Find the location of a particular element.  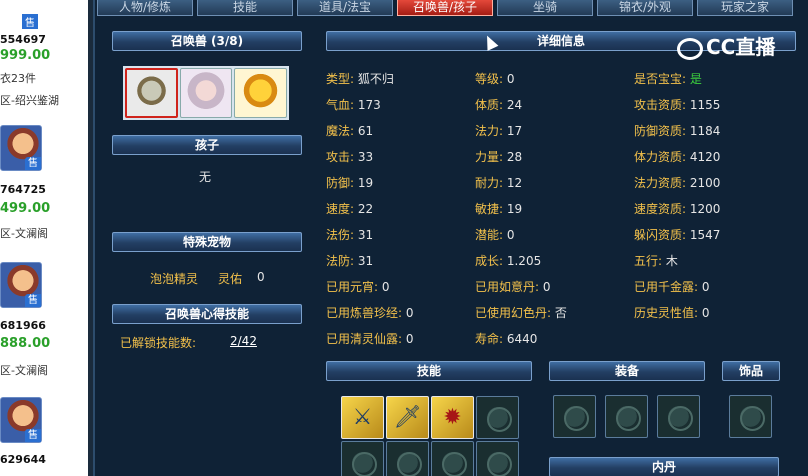

stat-xianlu-used: 已用清灵仙露: 0 is located at coordinates (370, 339).